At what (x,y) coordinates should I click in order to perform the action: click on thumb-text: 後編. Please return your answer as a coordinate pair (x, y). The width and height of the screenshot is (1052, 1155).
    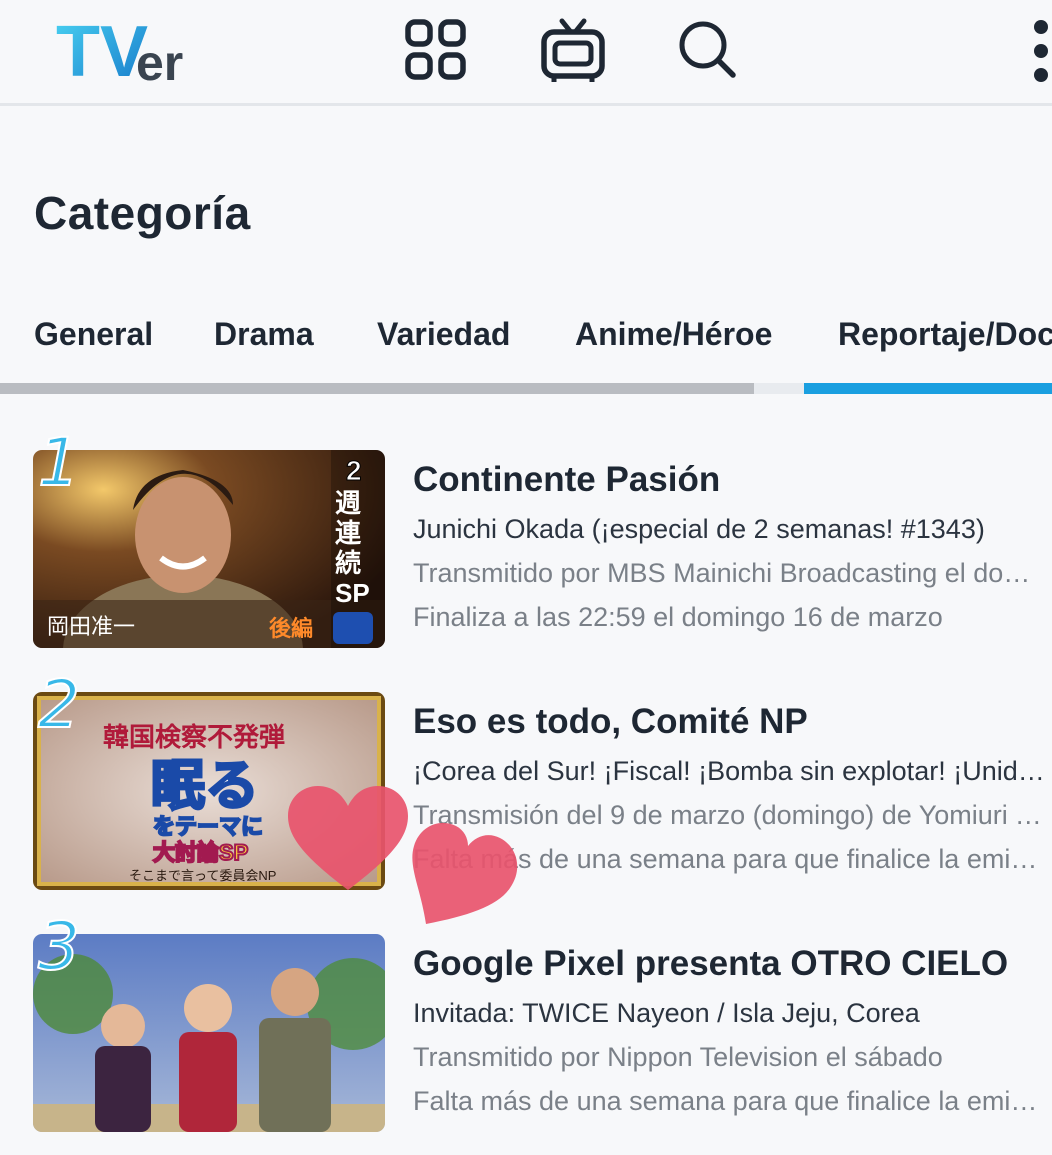
    Looking at the image, I should click on (291, 628).